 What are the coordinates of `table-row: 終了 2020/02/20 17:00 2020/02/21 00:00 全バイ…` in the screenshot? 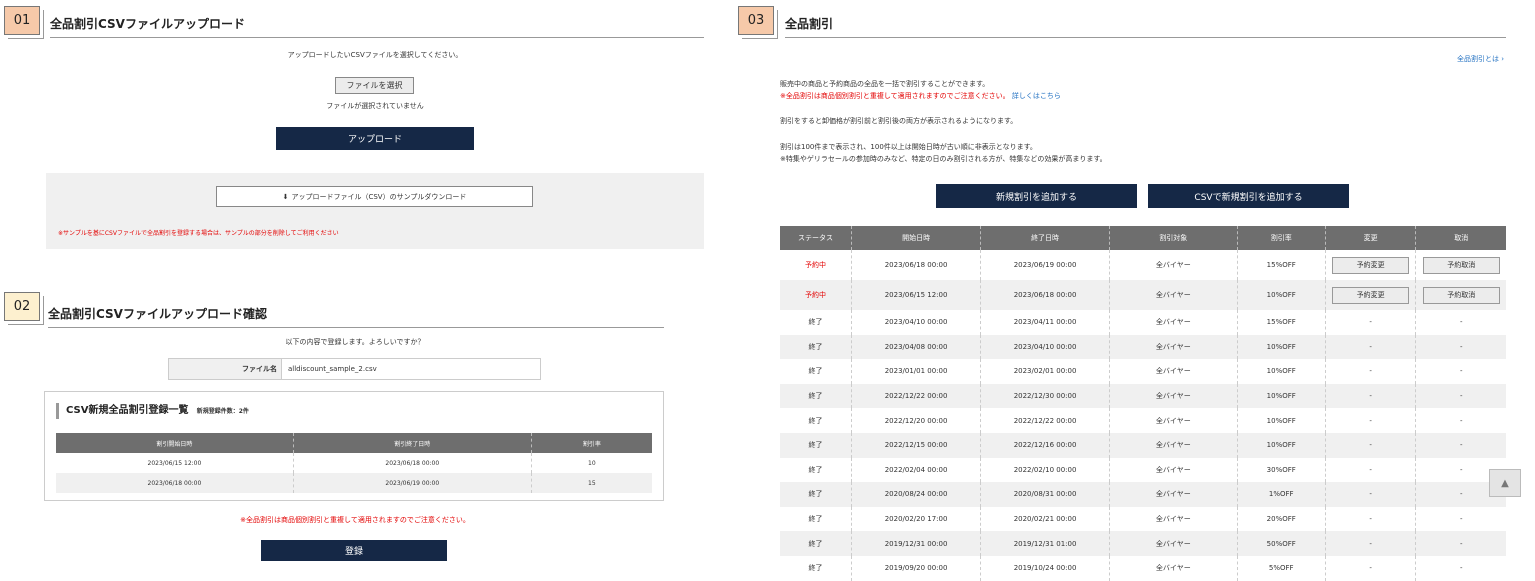 It's located at (1143, 519).